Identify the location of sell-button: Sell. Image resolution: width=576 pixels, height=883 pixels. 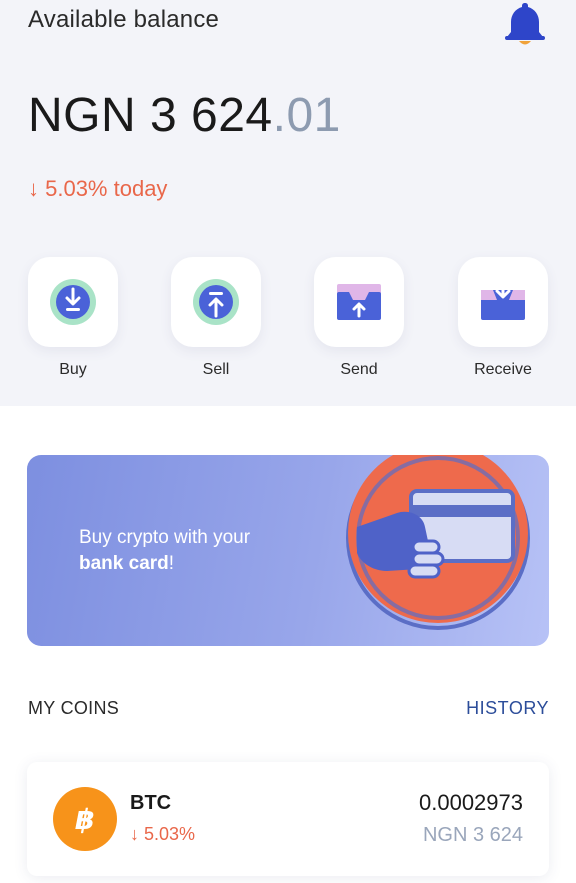
(216, 318).